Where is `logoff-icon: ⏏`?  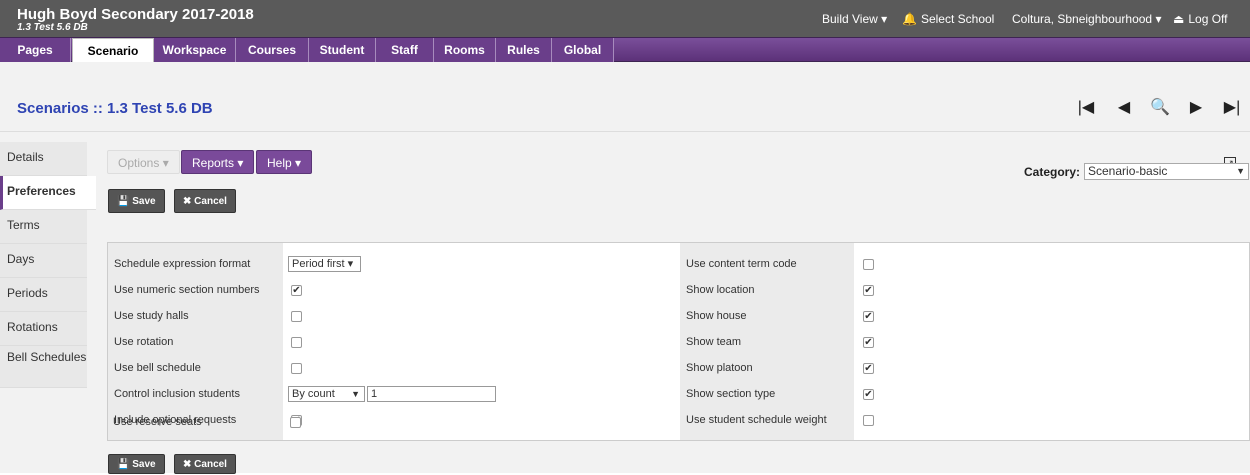 logoff-icon: ⏏ is located at coordinates (1179, 18).